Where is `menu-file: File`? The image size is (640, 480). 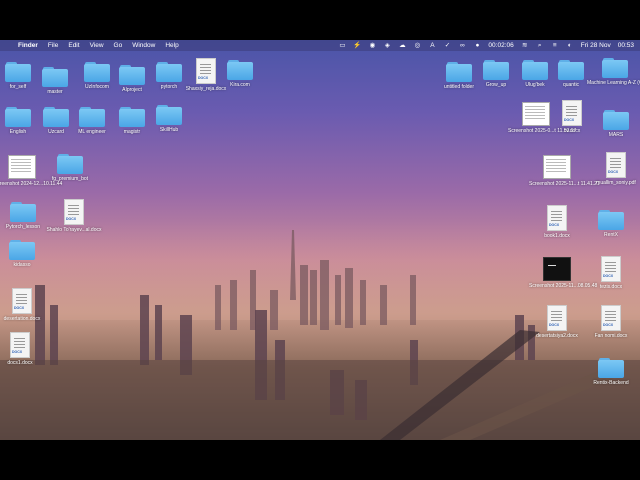
menu-file: File is located at coordinates (53, 45).